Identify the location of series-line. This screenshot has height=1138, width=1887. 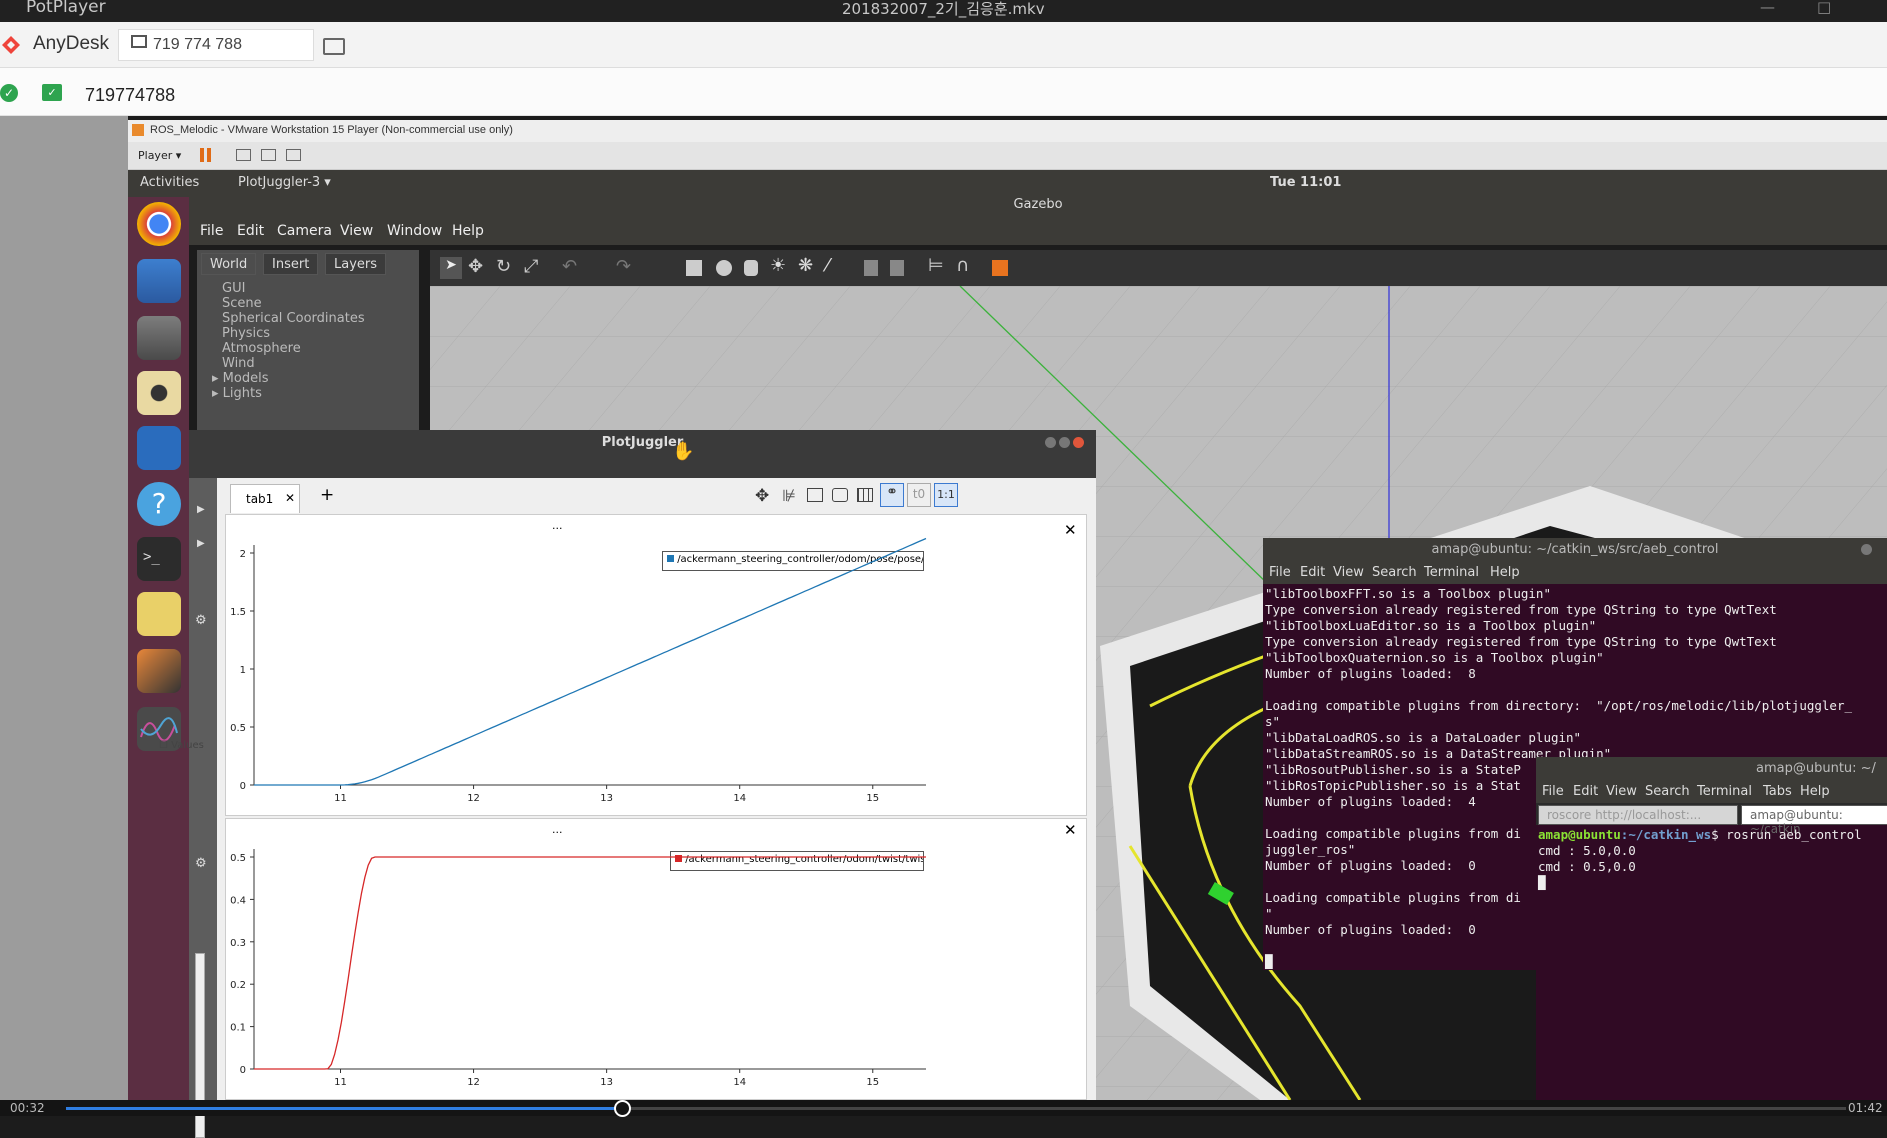
(590, 963).